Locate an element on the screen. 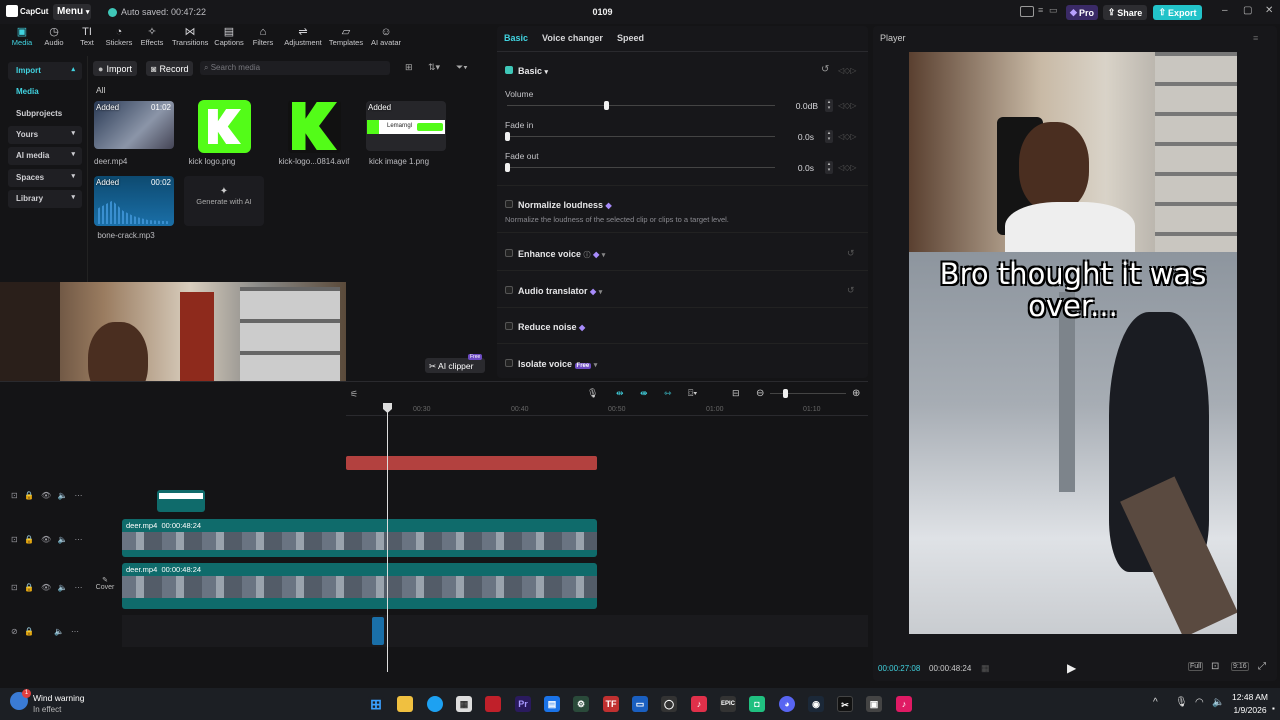  filter-icon: ⏷▾ is located at coordinates (462, 67).